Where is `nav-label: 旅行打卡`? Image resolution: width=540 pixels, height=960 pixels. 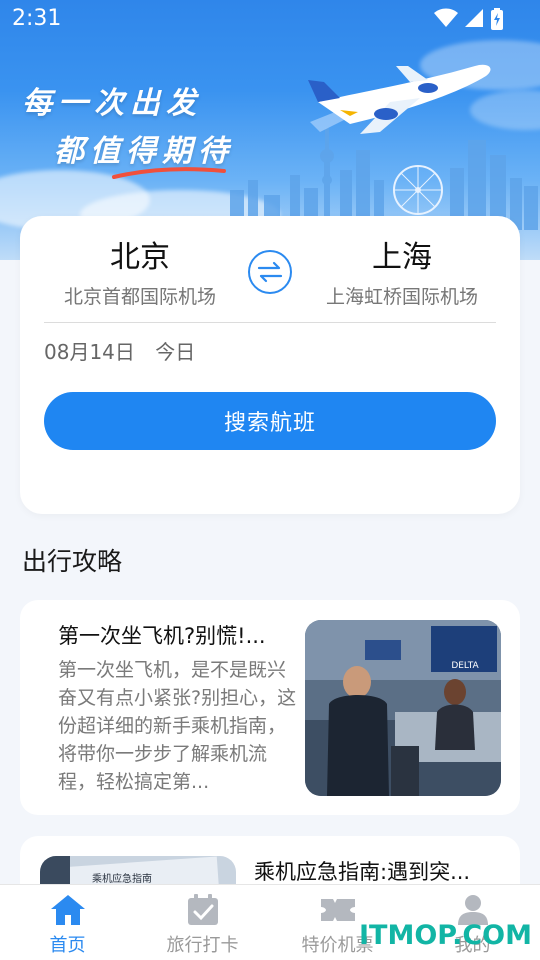 nav-label: 旅行打卡 is located at coordinates (202, 945).